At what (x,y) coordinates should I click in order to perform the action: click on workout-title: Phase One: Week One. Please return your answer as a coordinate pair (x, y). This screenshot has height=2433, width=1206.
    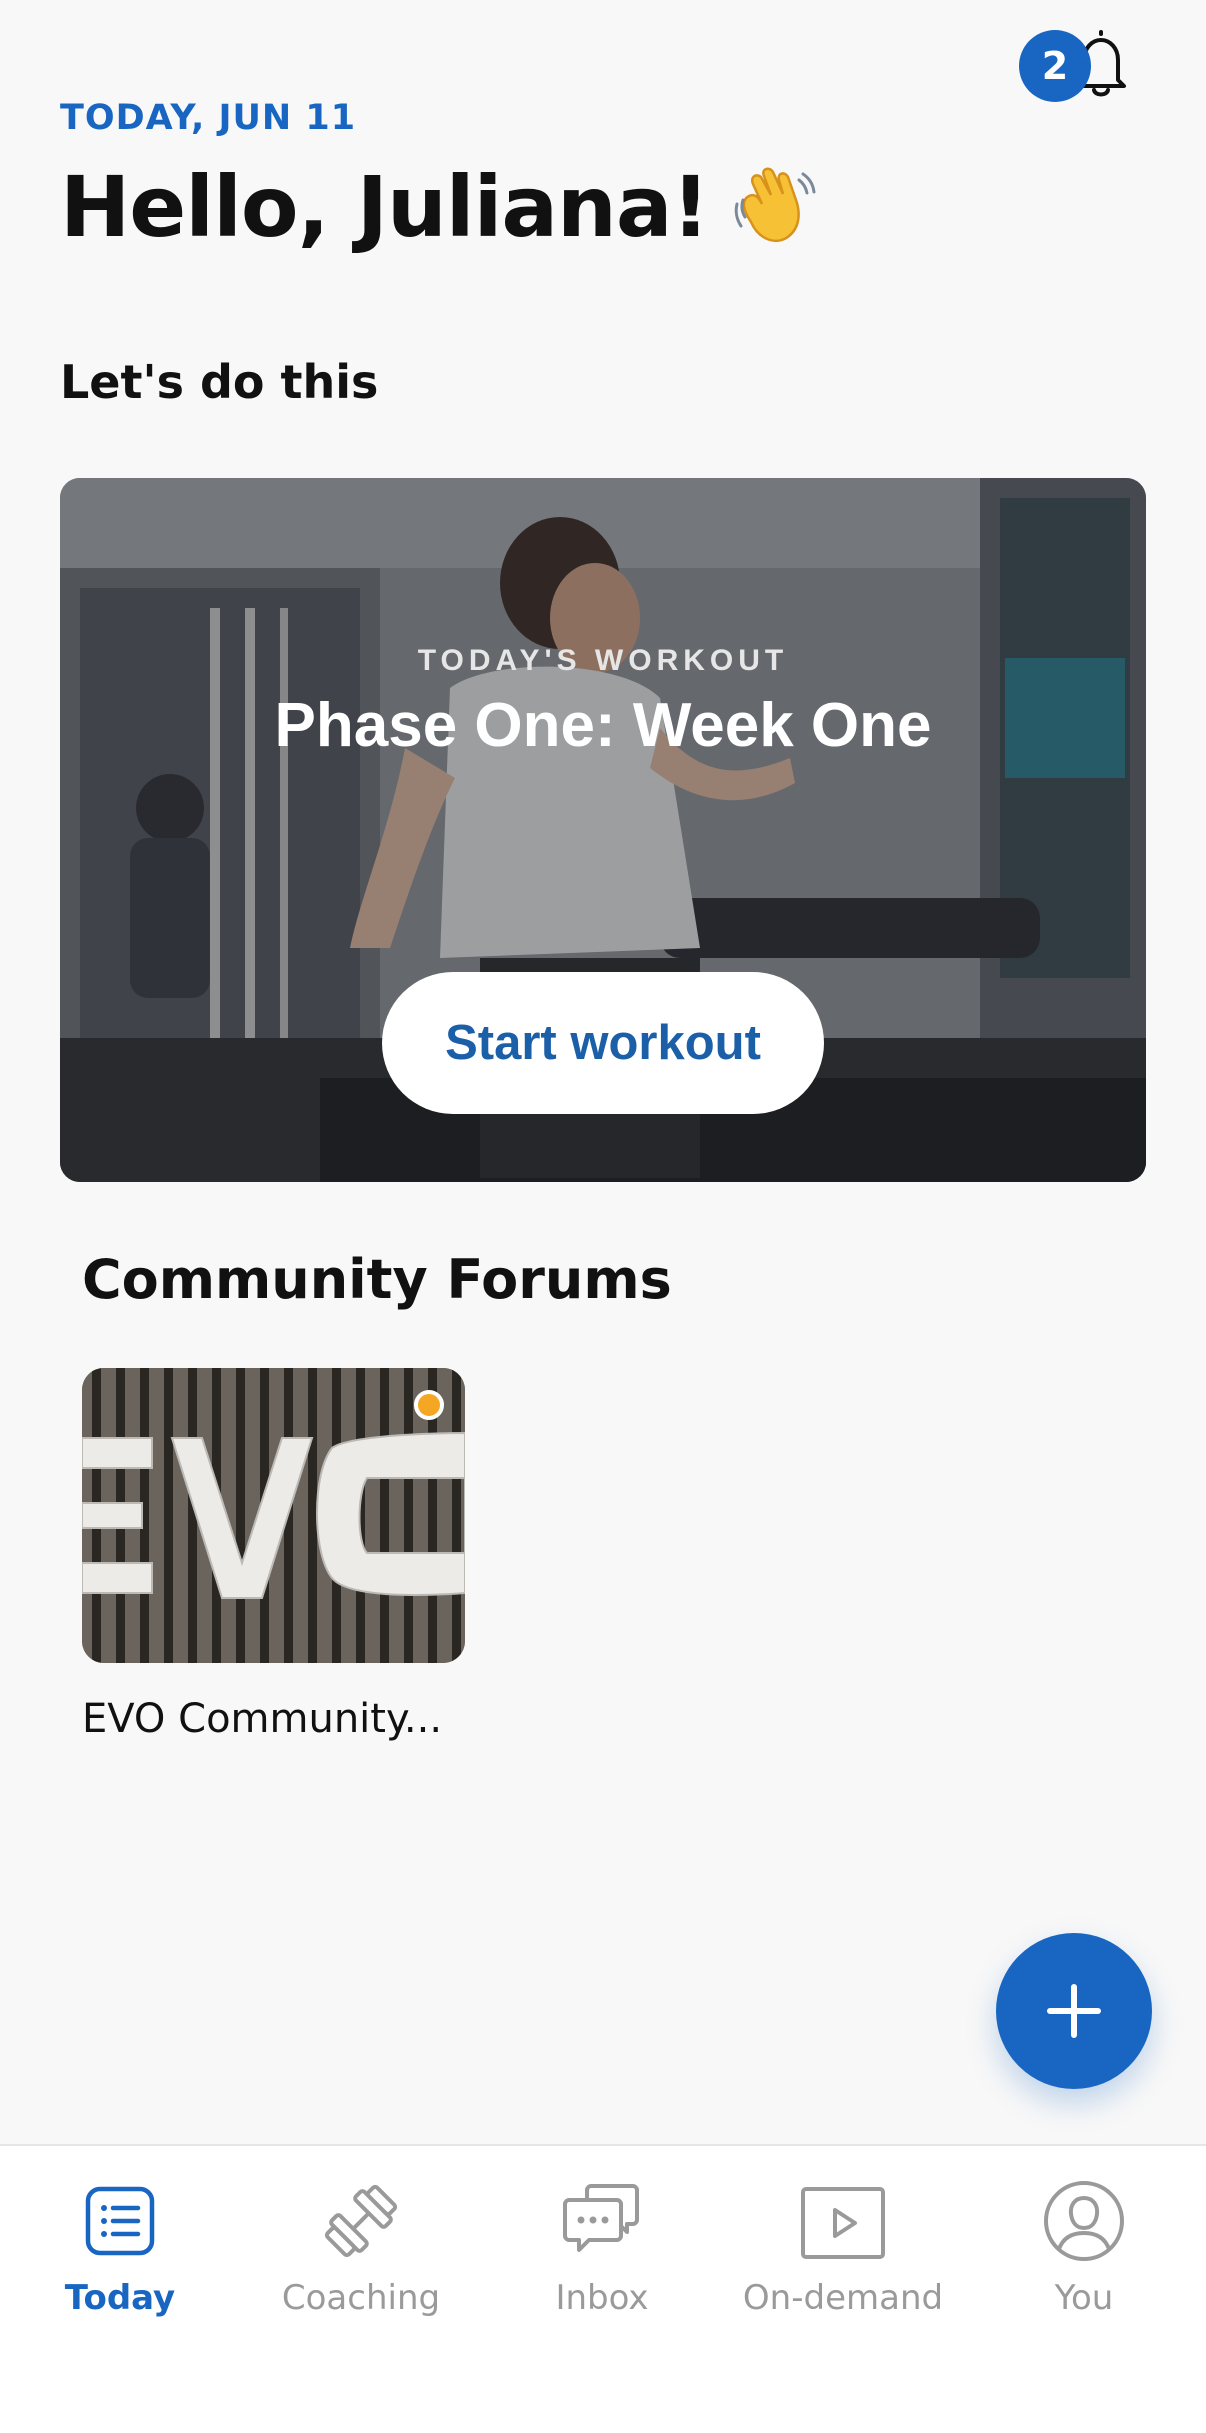
    Looking at the image, I should click on (603, 725).